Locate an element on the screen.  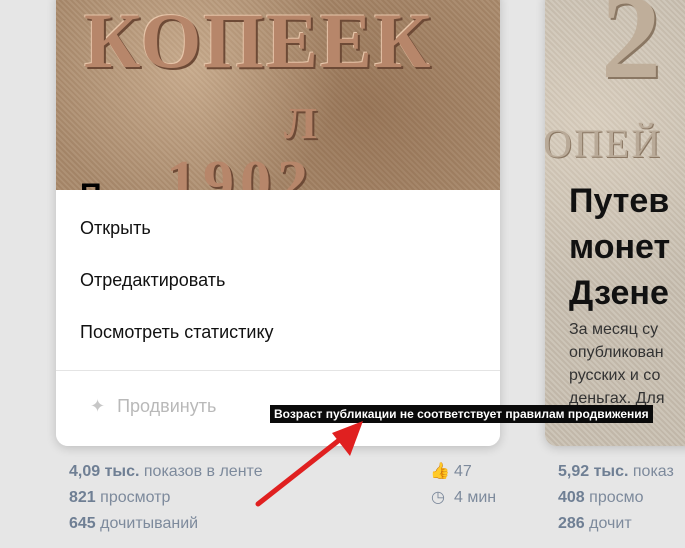
likes-row: 👍 47 is located at coordinates (463, 472).